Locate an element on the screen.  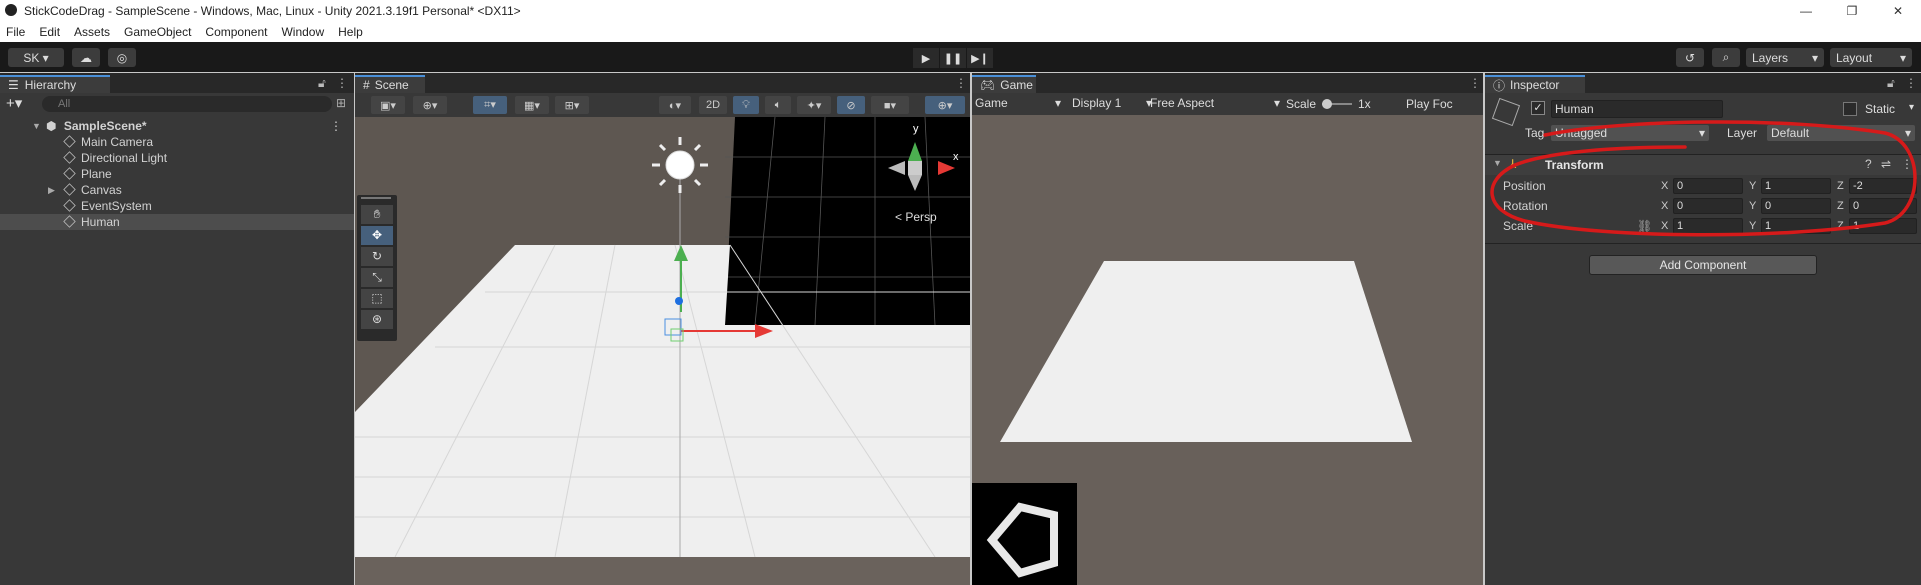
minimize-button: — is located at coordinates (1806, 11).